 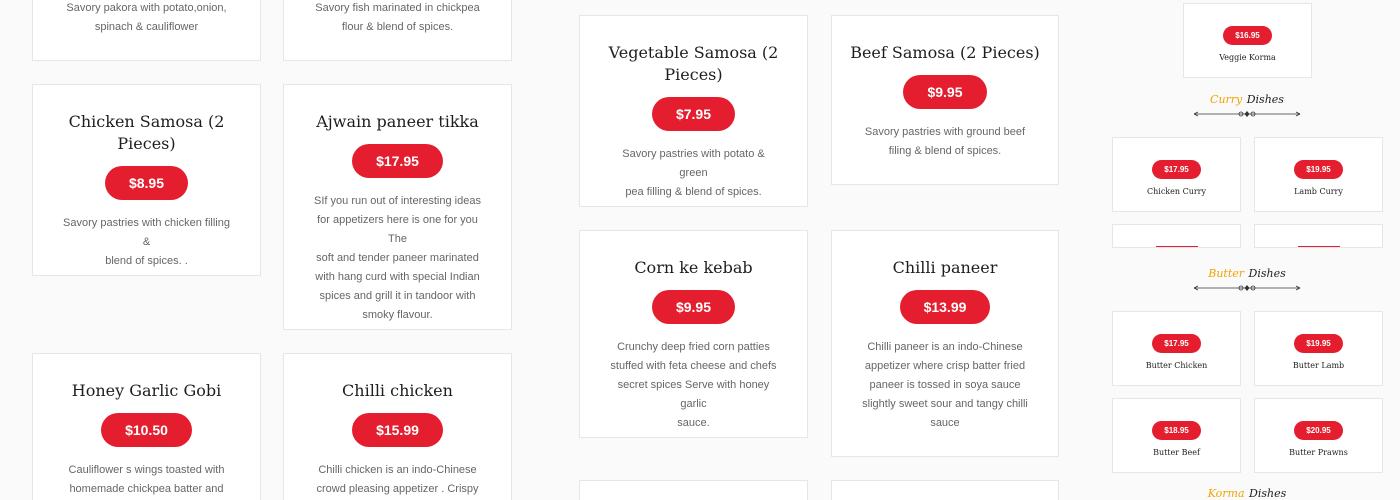 What do you see at coordinates (1176, 430) in the screenshot?
I see `price-button: $18.95` at bounding box center [1176, 430].